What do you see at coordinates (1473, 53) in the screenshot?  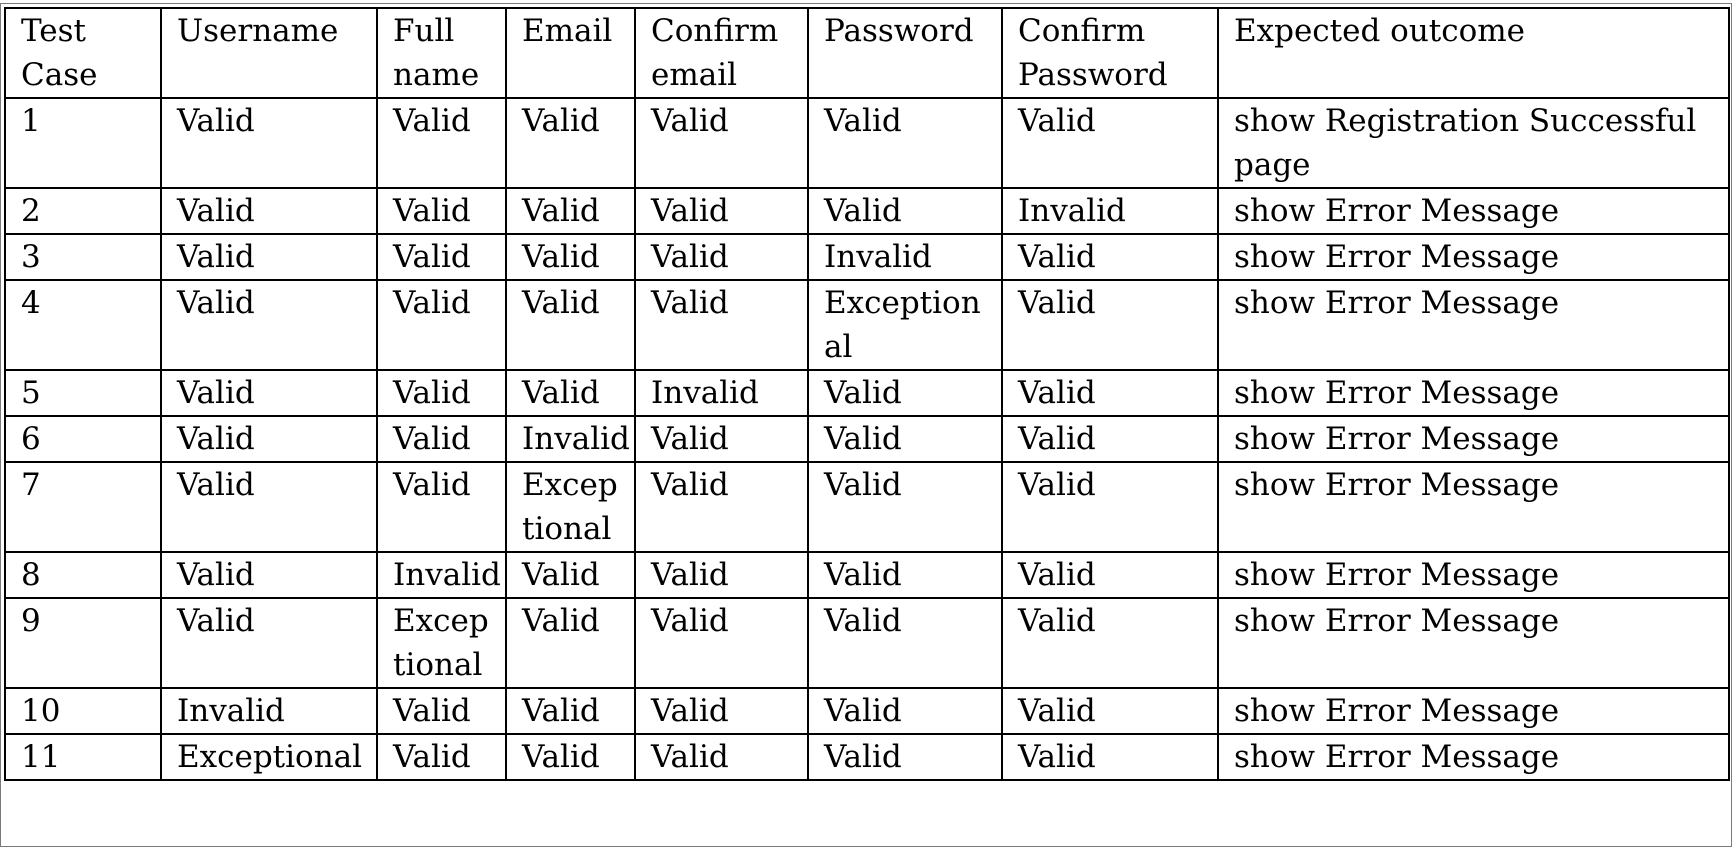 I see `header-expected-outcome: Expected outcome` at bounding box center [1473, 53].